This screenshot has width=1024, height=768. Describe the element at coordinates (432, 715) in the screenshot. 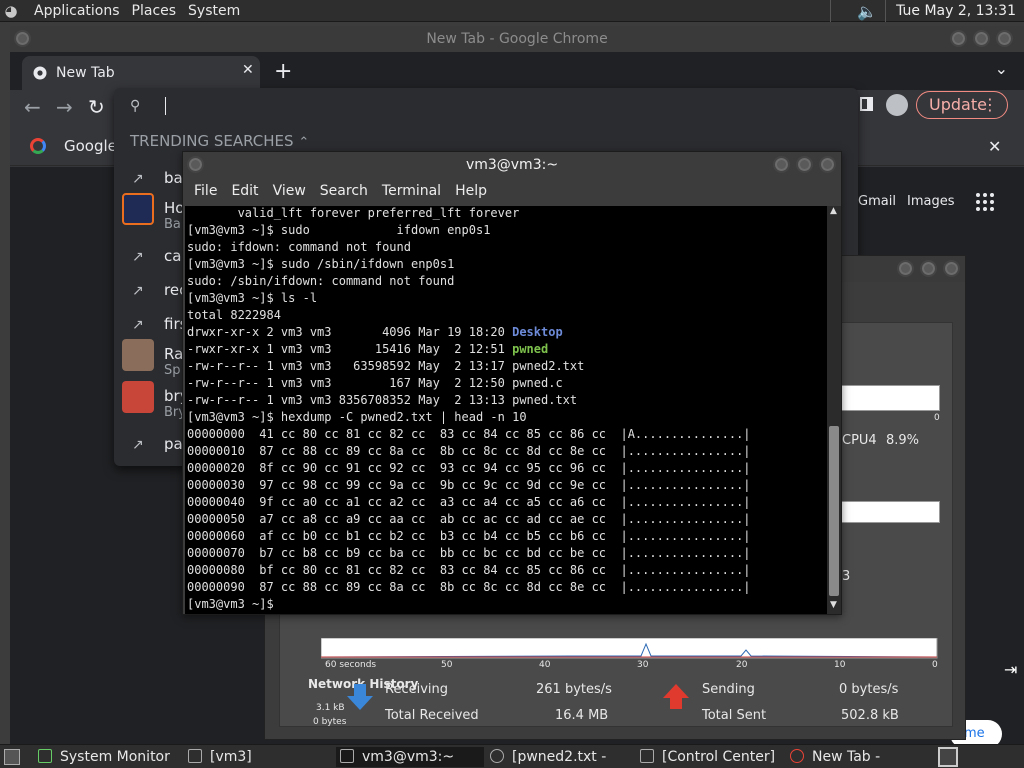

I see `total-received-label: Total Received` at that location.